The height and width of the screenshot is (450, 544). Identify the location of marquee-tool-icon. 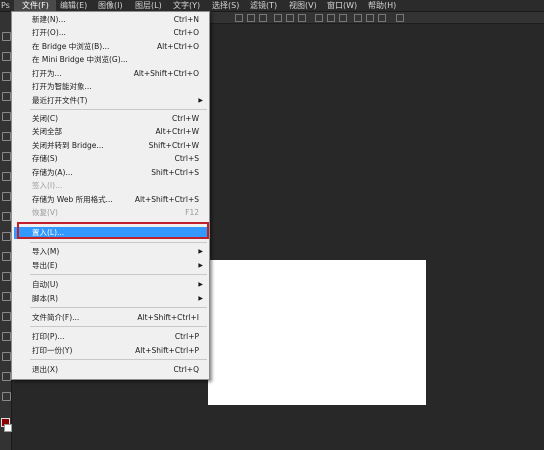
(6, 56).